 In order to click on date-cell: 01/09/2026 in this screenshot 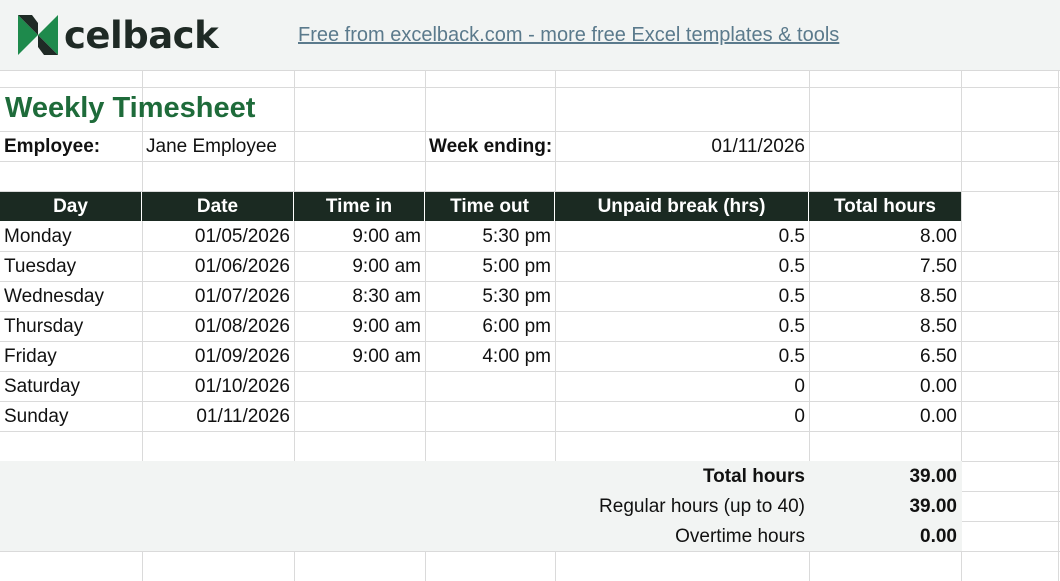, I will do `click(218, 357)`.